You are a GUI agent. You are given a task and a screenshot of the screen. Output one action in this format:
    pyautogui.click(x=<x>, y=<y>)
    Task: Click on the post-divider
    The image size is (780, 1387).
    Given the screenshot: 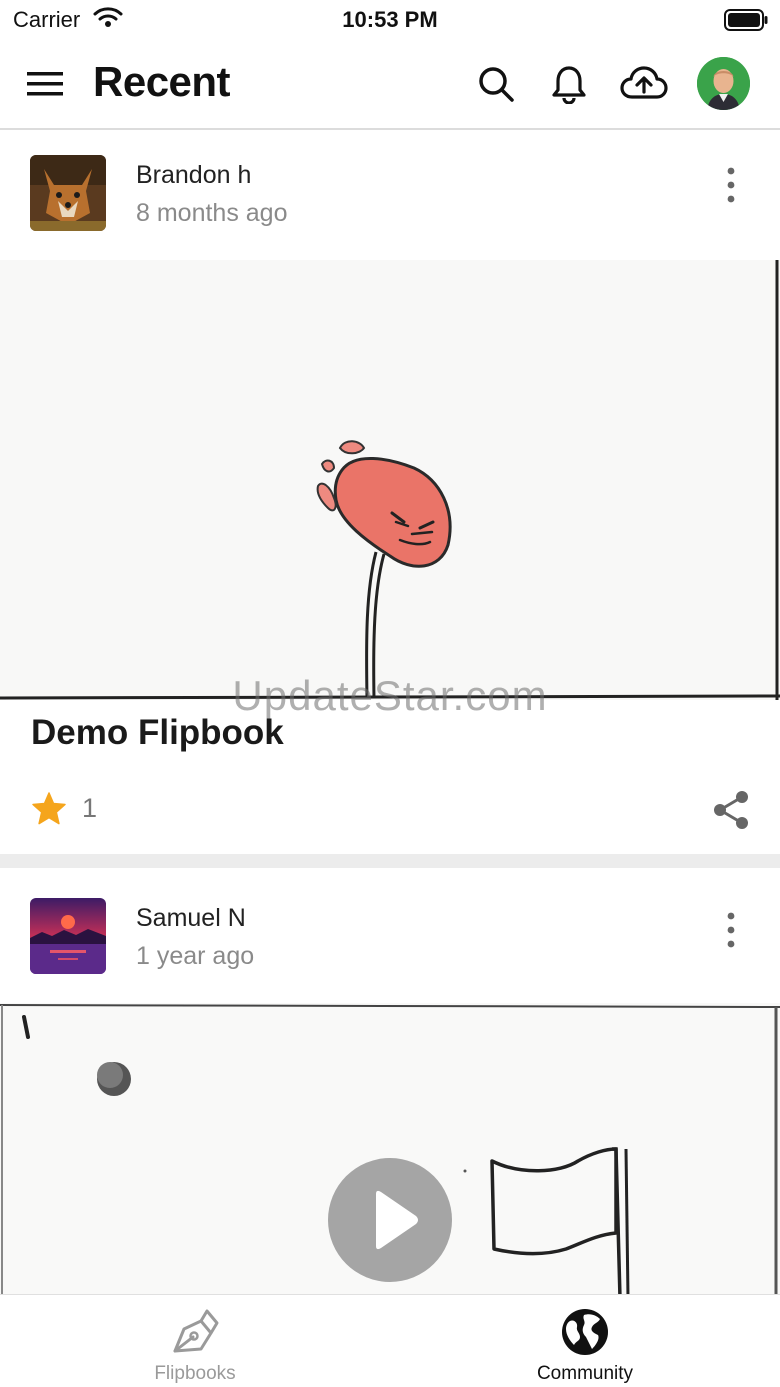 What is the action you would take?
    pyautogui.click(x=390, y=861)
    